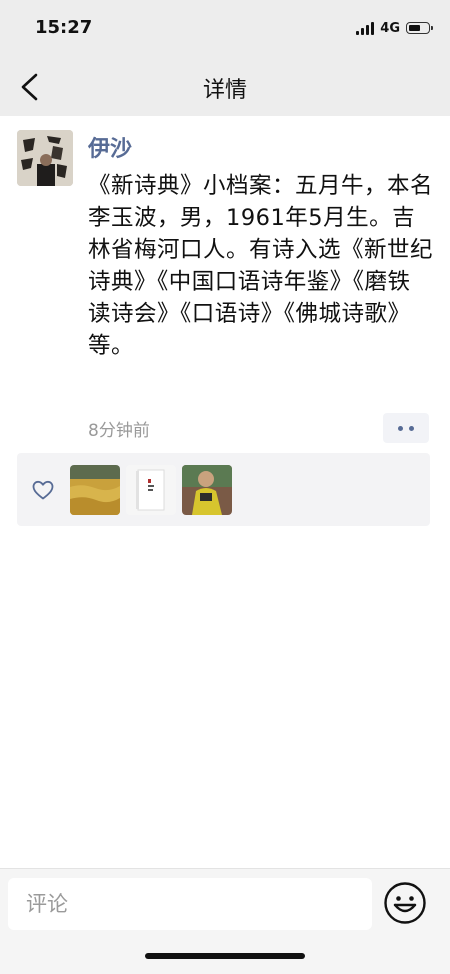  I want to click on status-time: 15:27, so click(64, 27).